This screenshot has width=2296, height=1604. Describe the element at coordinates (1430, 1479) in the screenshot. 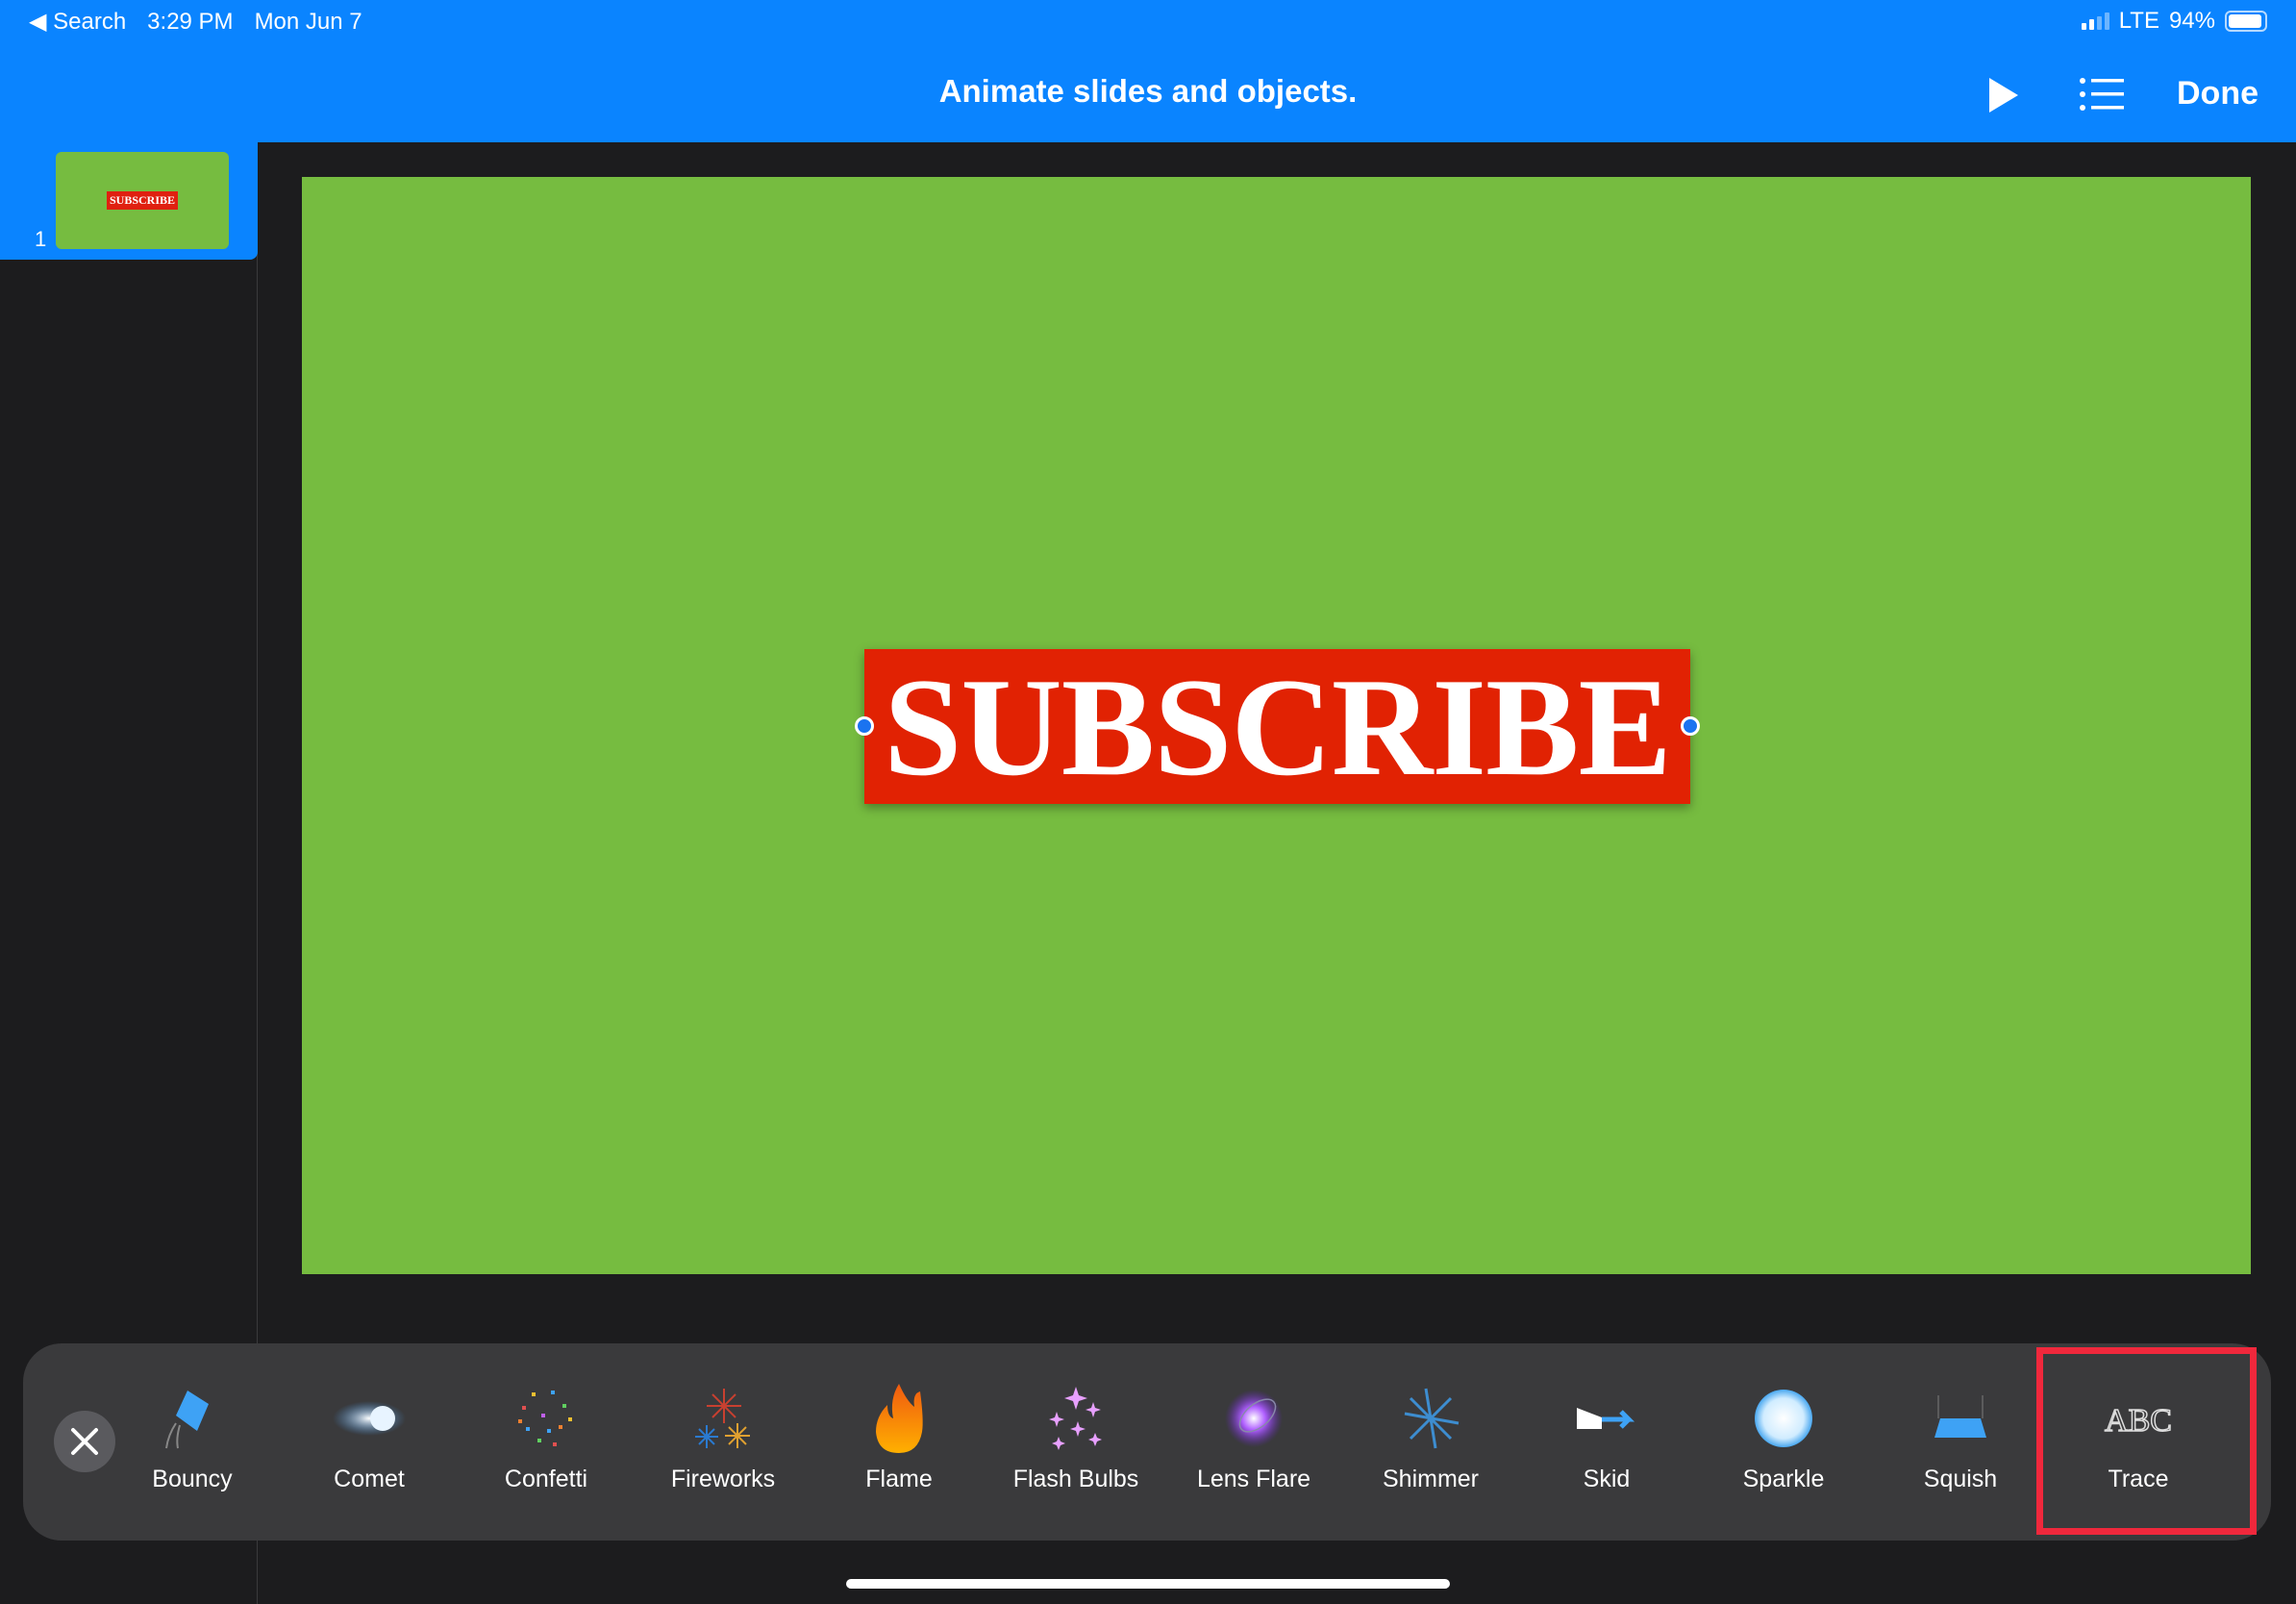

I see `effect-label: Shimmer` at that location.